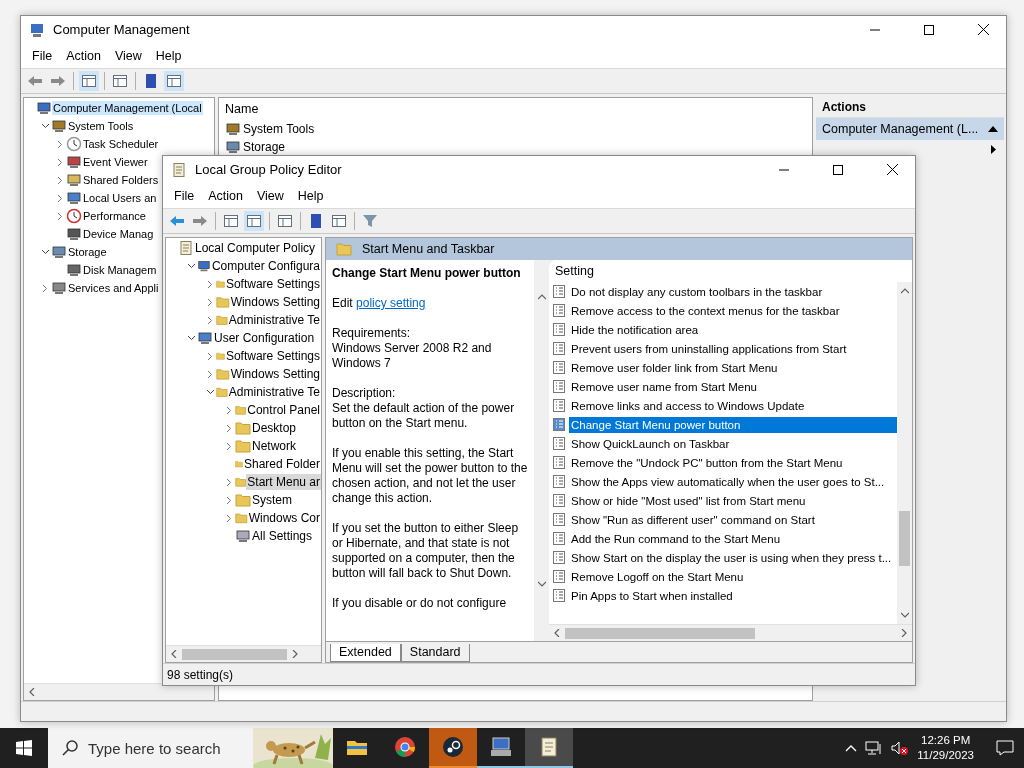 This screenshot has width=1024, height=768. I want to click on tree-item: User Configuration, so click(264, 338).